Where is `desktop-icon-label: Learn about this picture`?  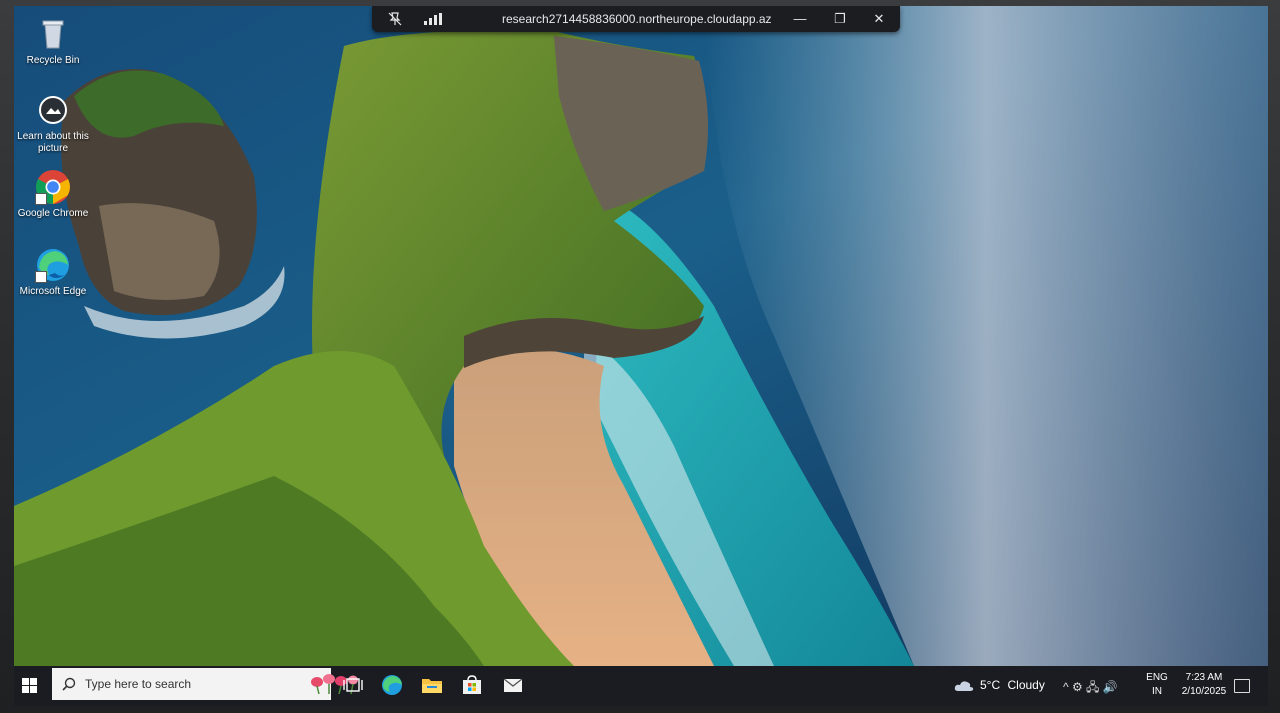
desktop-icon-label: Learn about this picture is located at coordinates (53, 142).